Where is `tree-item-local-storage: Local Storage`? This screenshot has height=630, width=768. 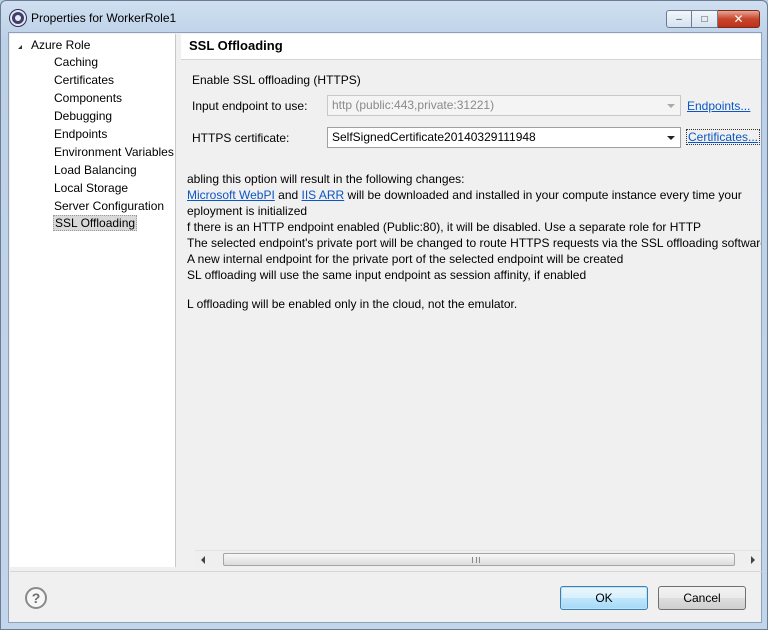 tree-item-local-storage: Local Storage is located at coordinates (91, 188).